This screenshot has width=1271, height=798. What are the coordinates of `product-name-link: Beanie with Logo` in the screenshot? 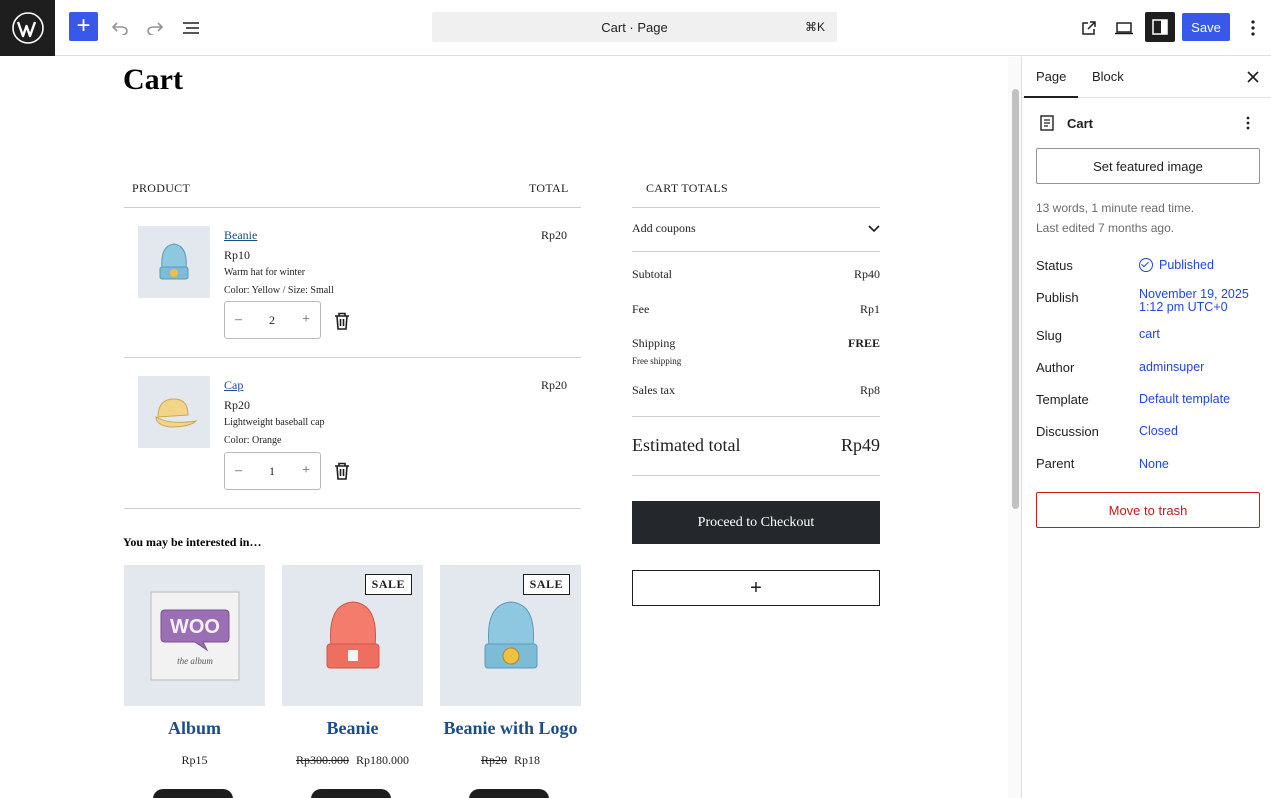 It's located at (510, 728).